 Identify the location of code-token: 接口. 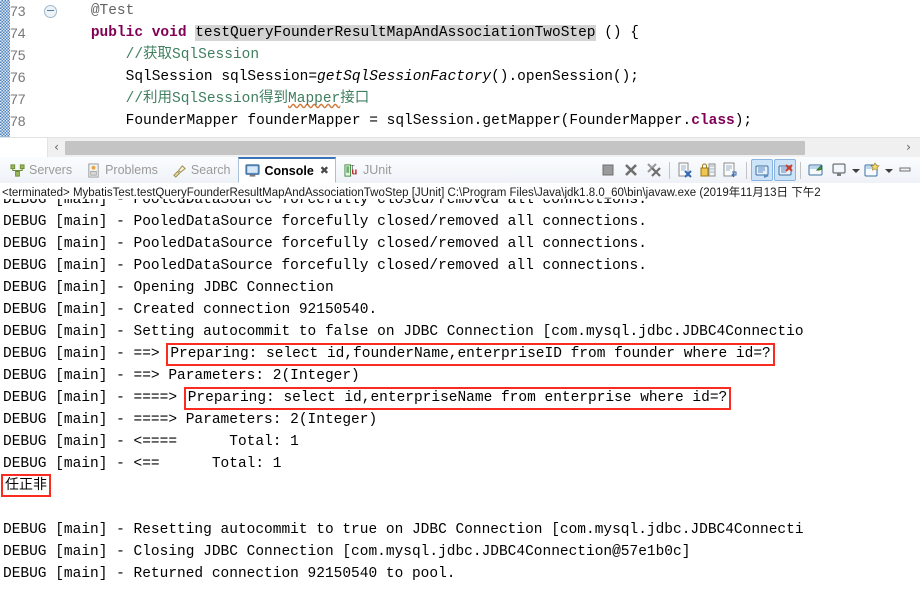
(355, 99).